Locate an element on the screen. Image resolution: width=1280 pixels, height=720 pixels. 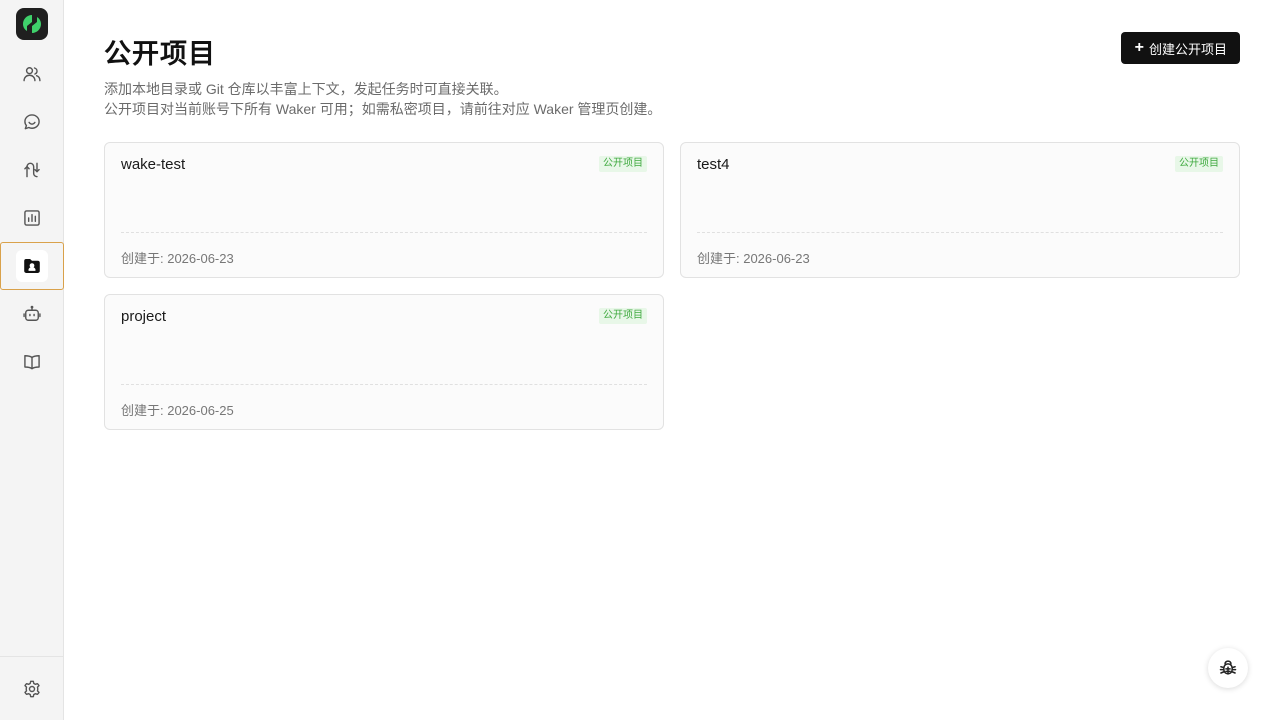
project-card: project 公开项目 创建于: 2026-06-25 is located at coordinates (384, 362).